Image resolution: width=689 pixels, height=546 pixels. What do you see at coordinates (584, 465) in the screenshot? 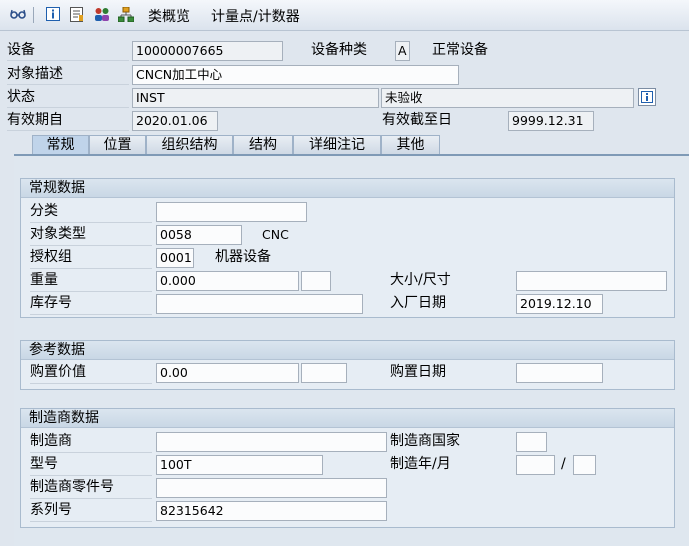
I see `construction-month-field` at bounding box center [584, 465].